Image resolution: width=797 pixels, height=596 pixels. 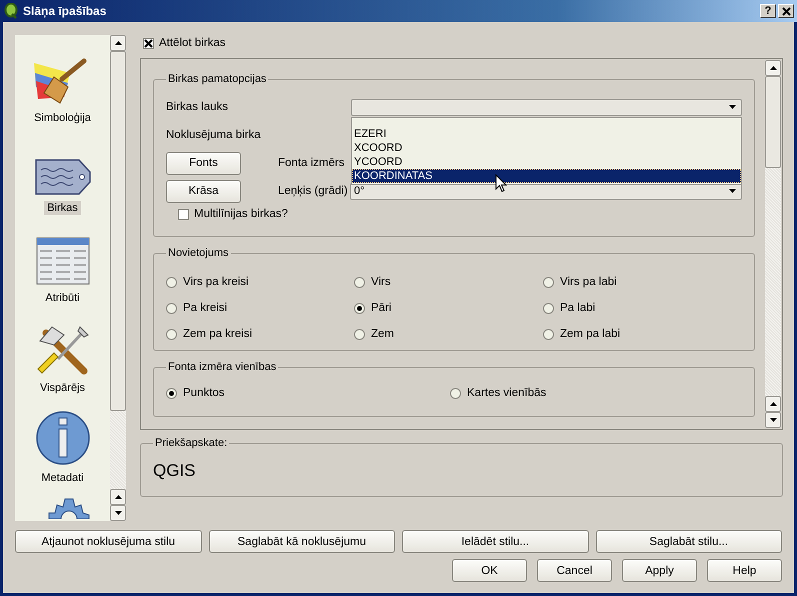 What do you see at coordinates (62, 208) in the screenshot?
I see `sidebar-item: Birkas` at bounding box center [62, 208].